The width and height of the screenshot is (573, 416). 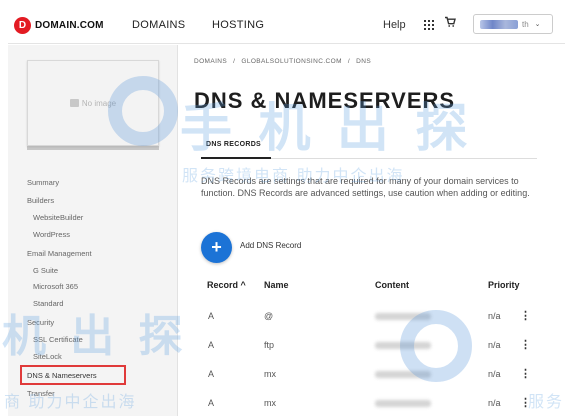 I want to click on sidebar-item-transfer: Transfer, so click(x=41, y=393).